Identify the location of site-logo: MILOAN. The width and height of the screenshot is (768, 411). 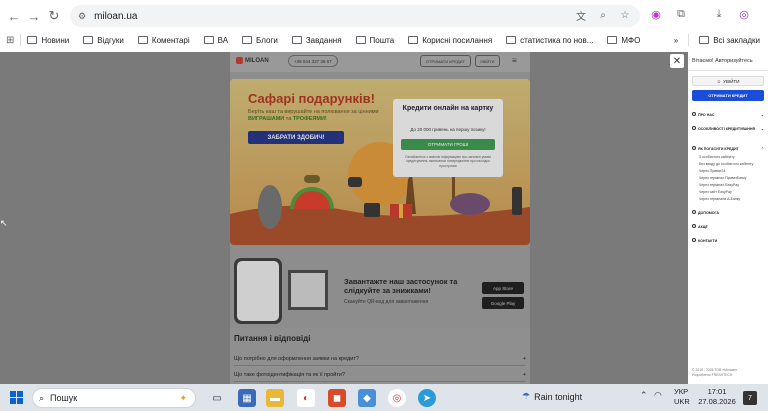
(252, 60).